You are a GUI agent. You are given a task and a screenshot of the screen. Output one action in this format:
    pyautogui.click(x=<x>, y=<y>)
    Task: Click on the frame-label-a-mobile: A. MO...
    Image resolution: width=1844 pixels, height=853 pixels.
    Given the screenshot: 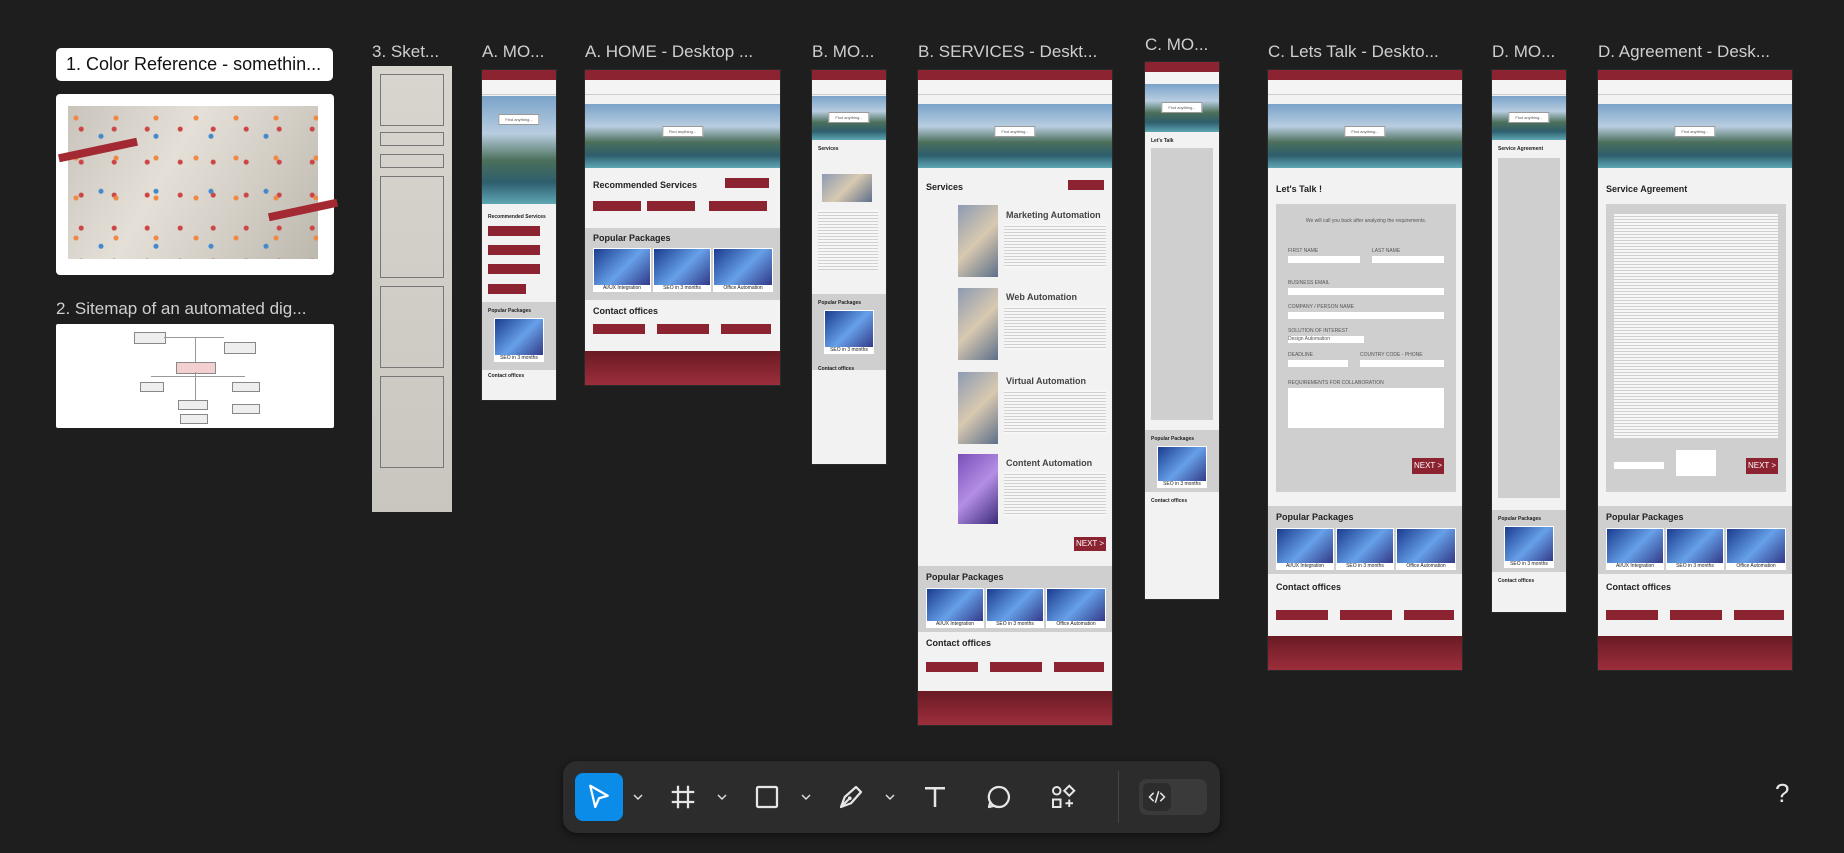 What is the action you would take?
    pyautogui.click(x=520, y=52)
    